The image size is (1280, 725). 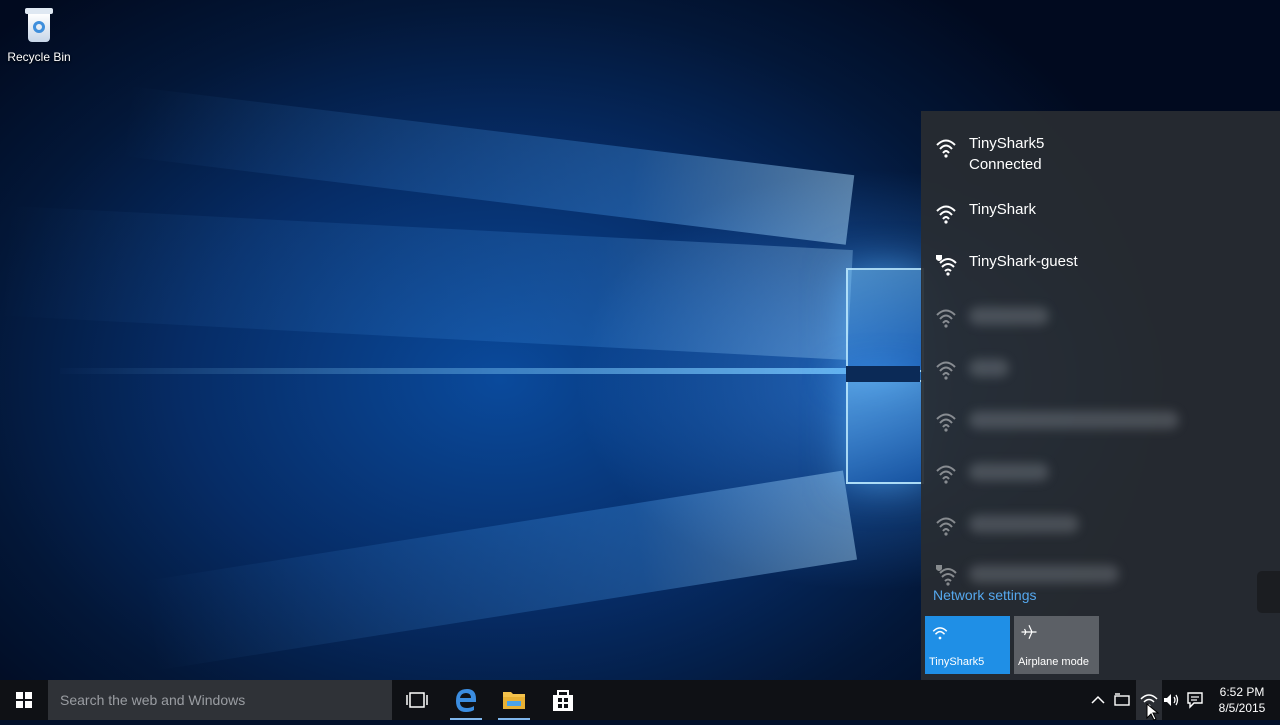 What do you see at coordinates (153, 700) in the screenshot?
I see `search-placeholder: Search the web and Windows` at bounding box center [153, 700].